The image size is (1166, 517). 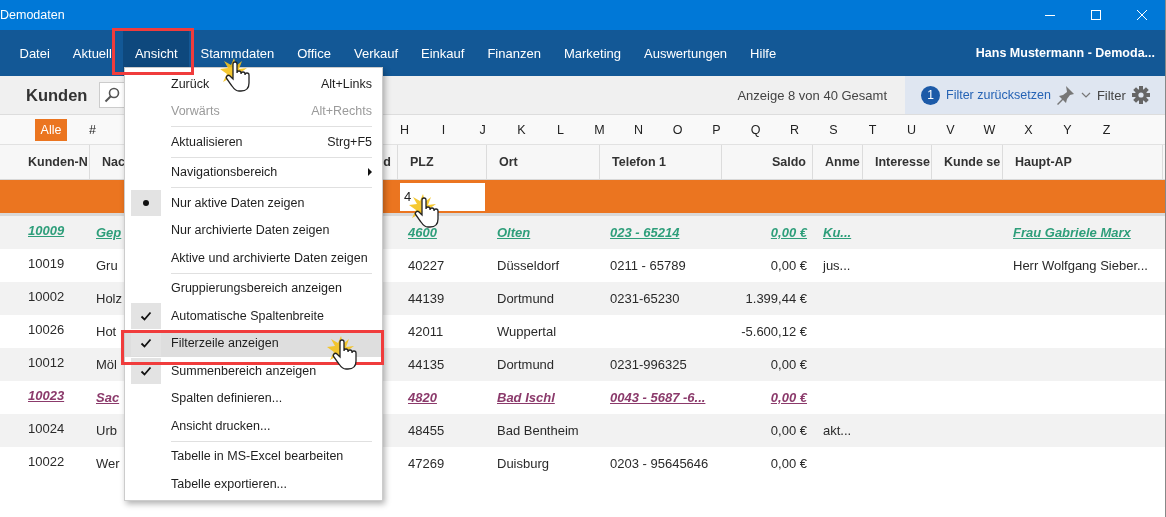 I want to click on menu-item: Gruppierungsbereich anzeigen, so click(x=253, y=288).